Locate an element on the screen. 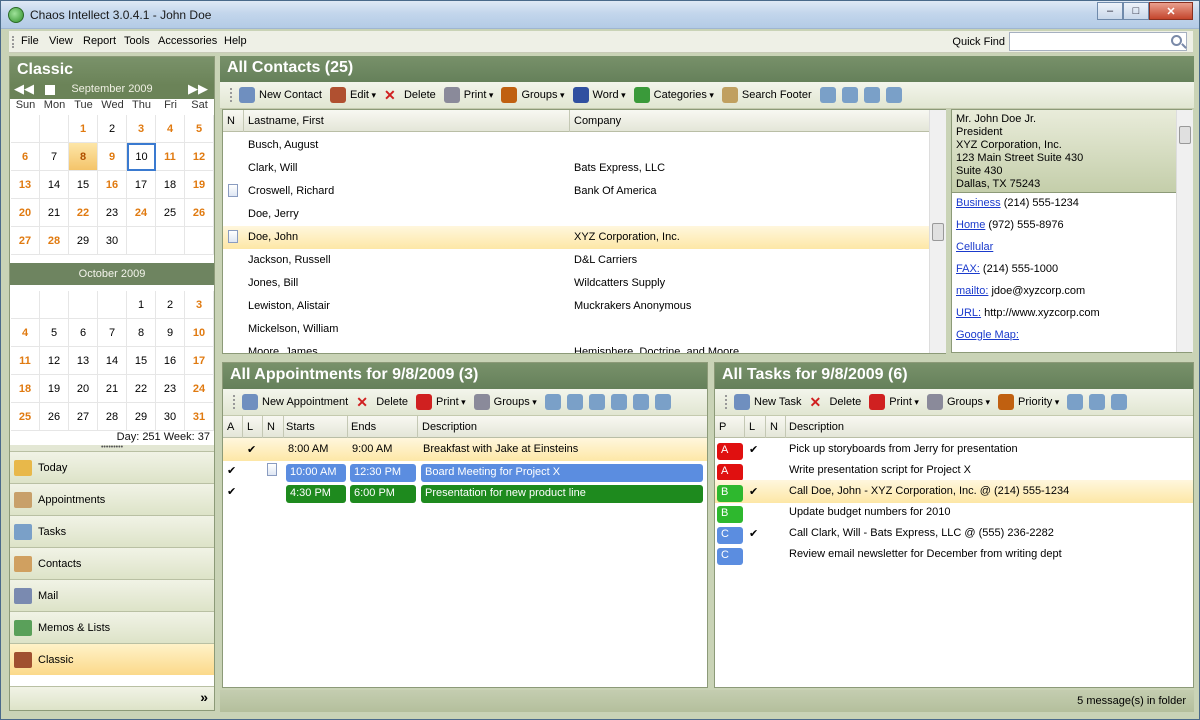 This screenshot has width=1200, height=720. calendar-day: 16 is located at coordinates (170, 361).